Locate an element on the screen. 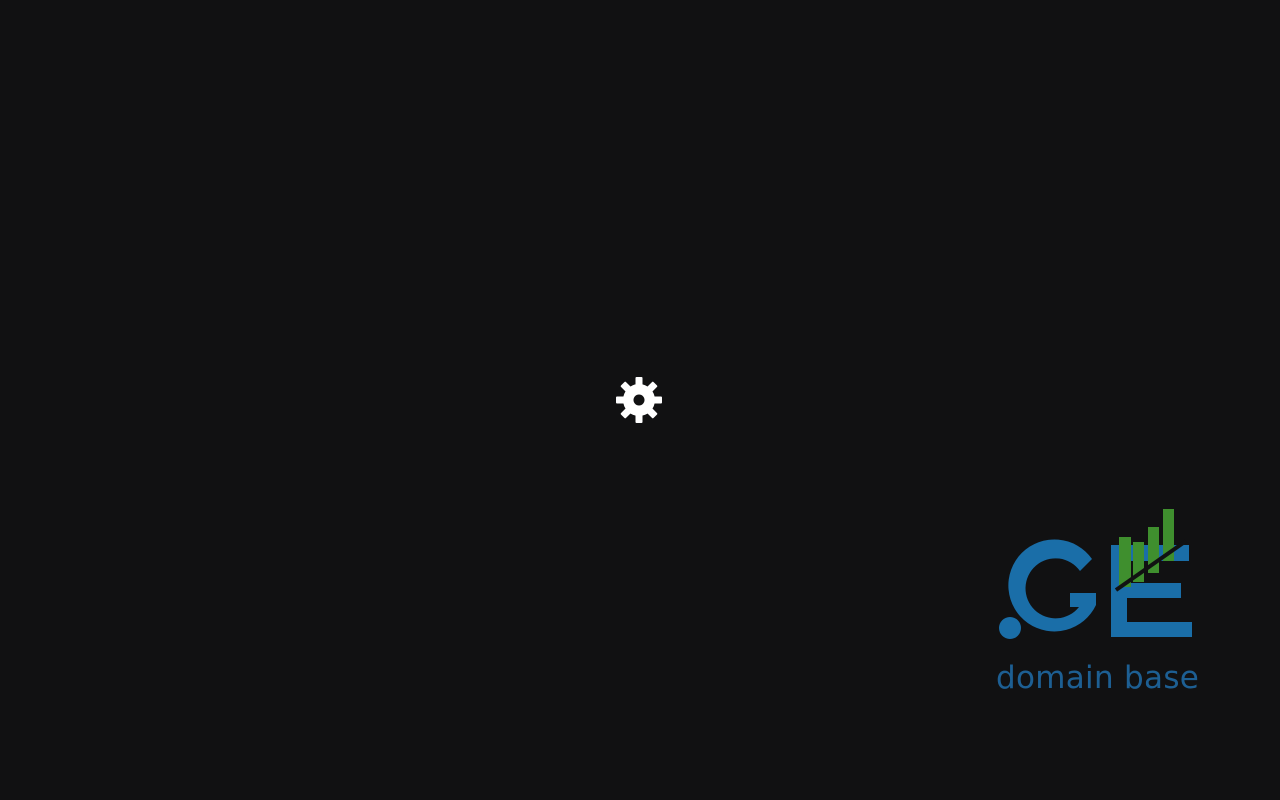 Image resolution: width=1280 pixels, height=800 pixels. gear-icon is located at coordinates (639, 400).